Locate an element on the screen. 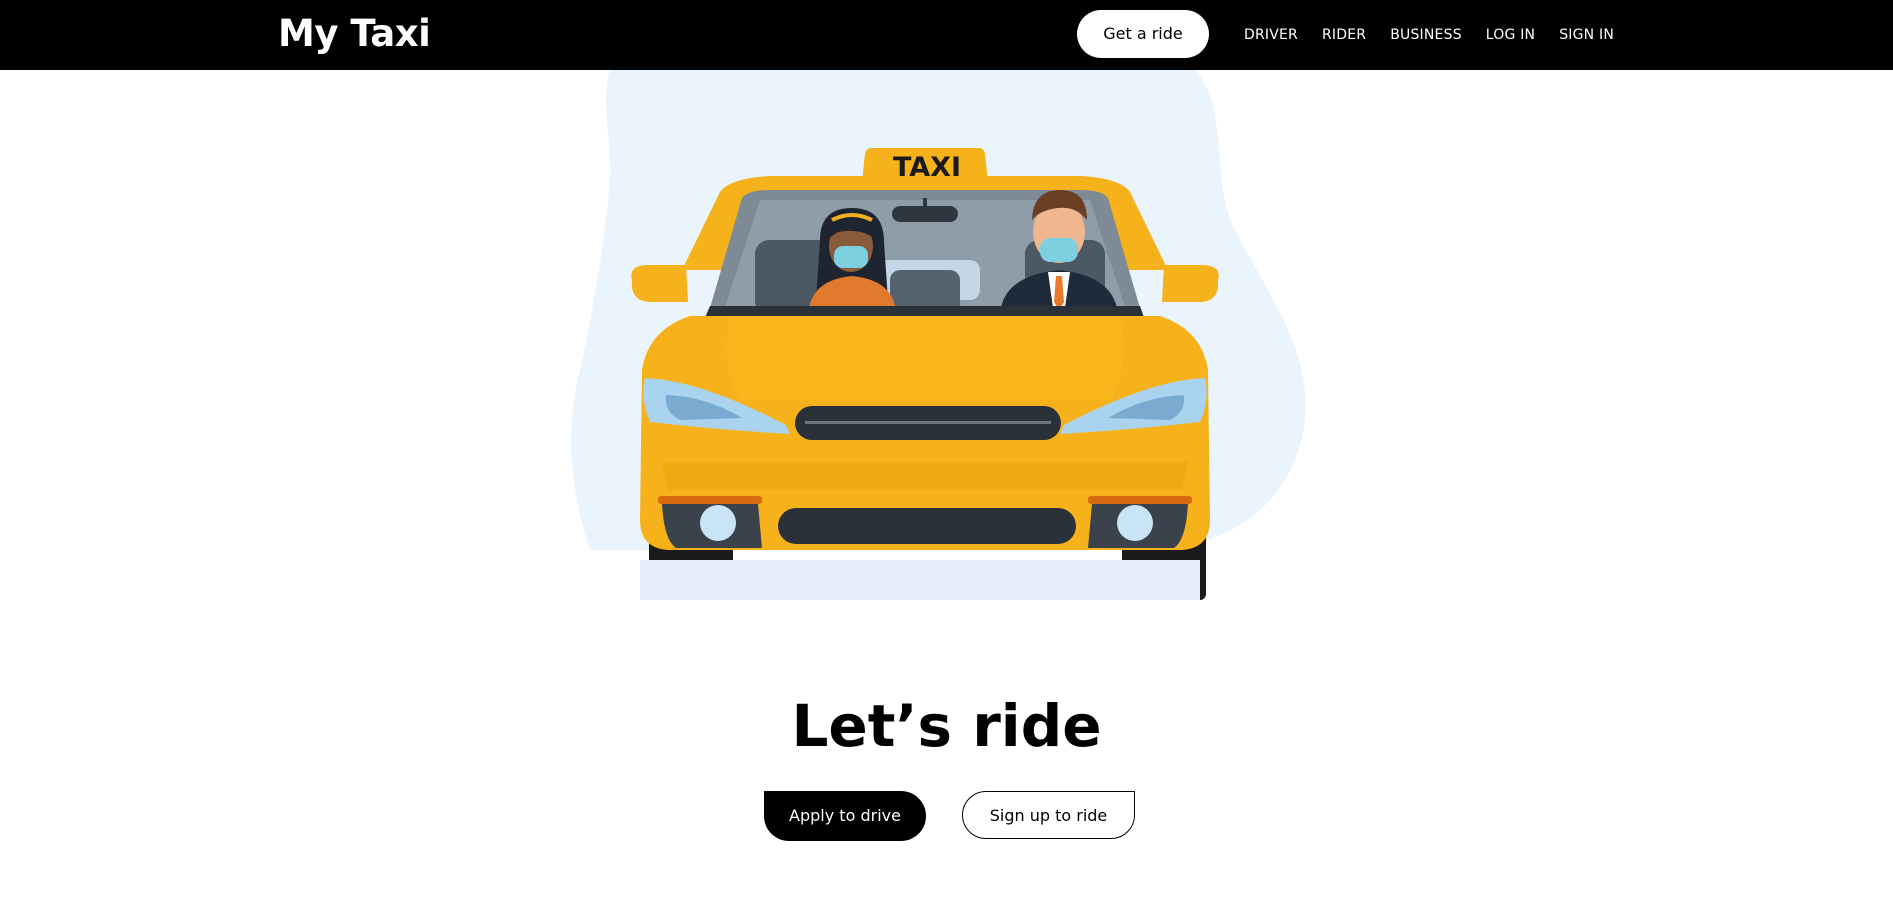 The height and width of the screenshot is (907, 1893). left-side-mirror is located at coordinates (659, 283).